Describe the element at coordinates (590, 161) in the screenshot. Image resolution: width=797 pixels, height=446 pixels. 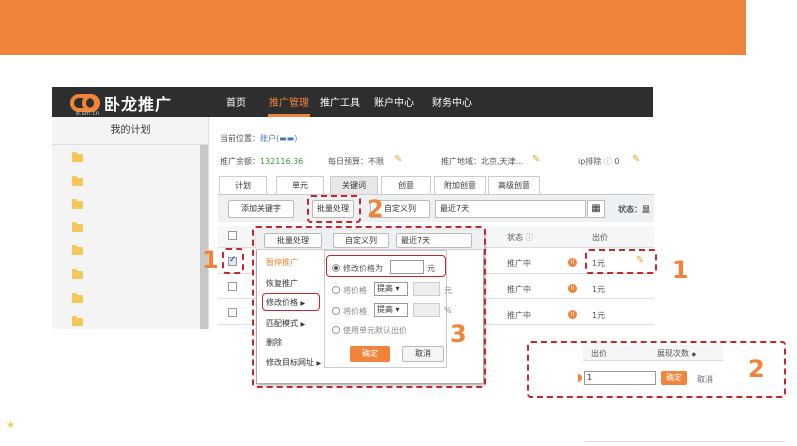
I see `ip-exclude-label: ip排除` at that location.